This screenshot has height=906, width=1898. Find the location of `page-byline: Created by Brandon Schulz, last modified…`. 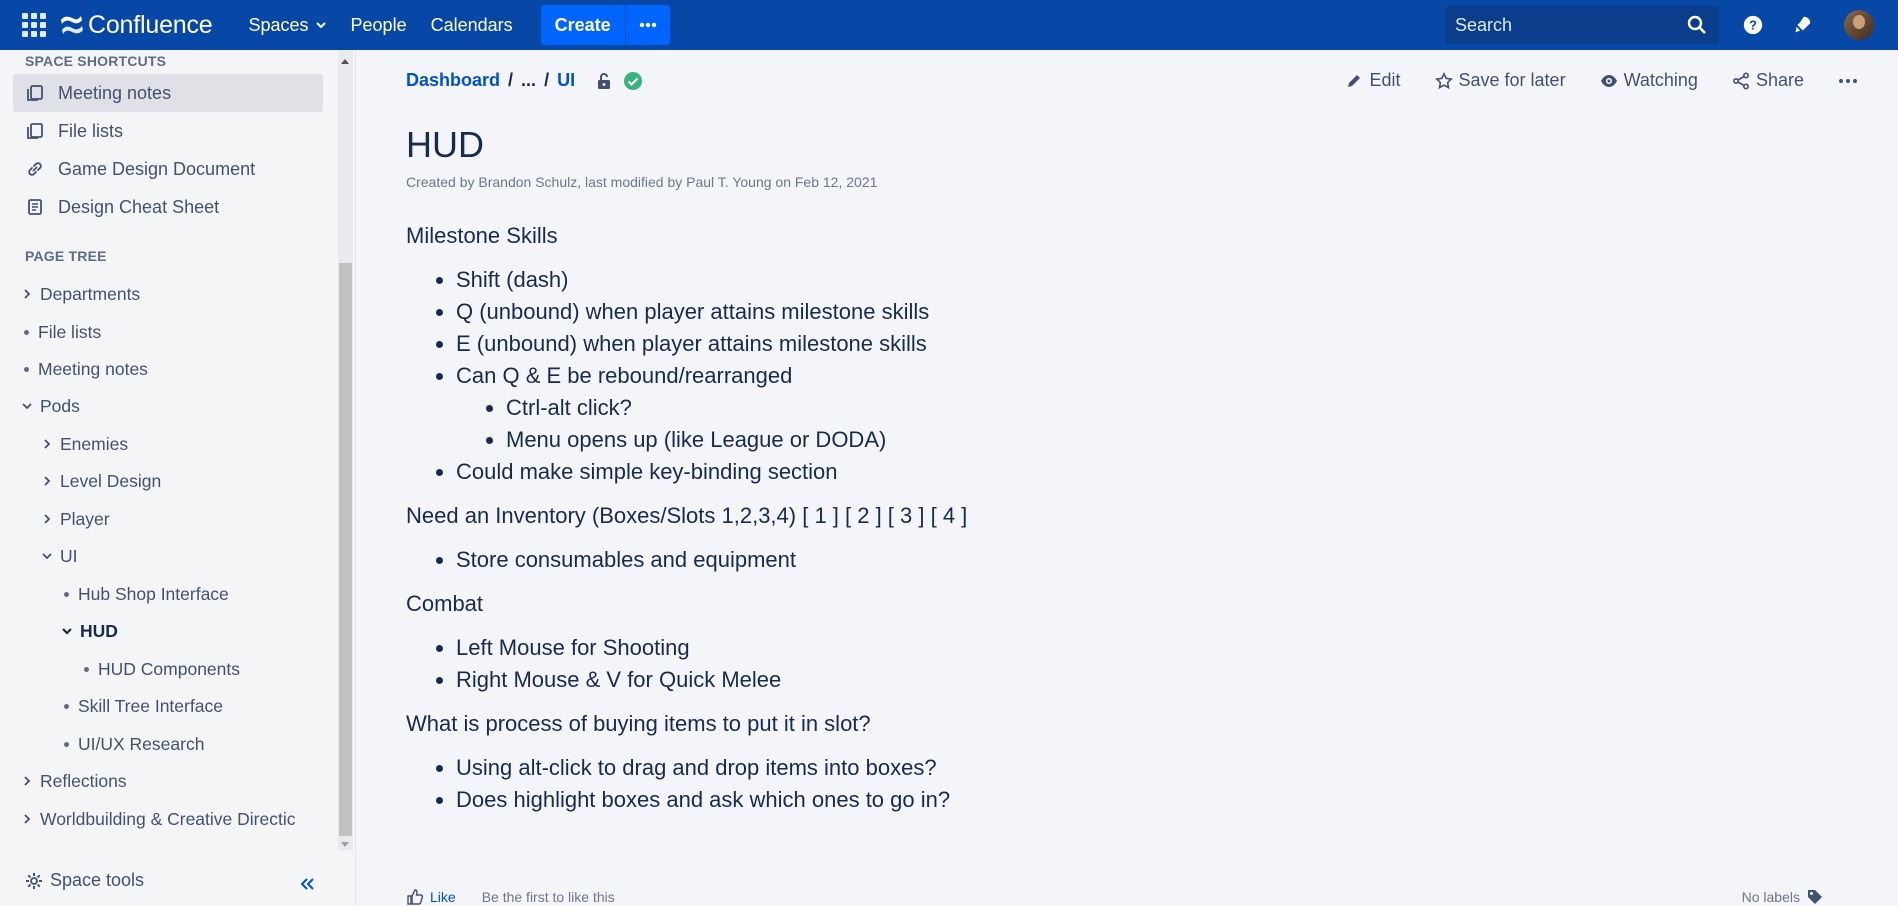

page-byline: Created by Brandon Schulz, last modified… is located at coordinates (642, 182).